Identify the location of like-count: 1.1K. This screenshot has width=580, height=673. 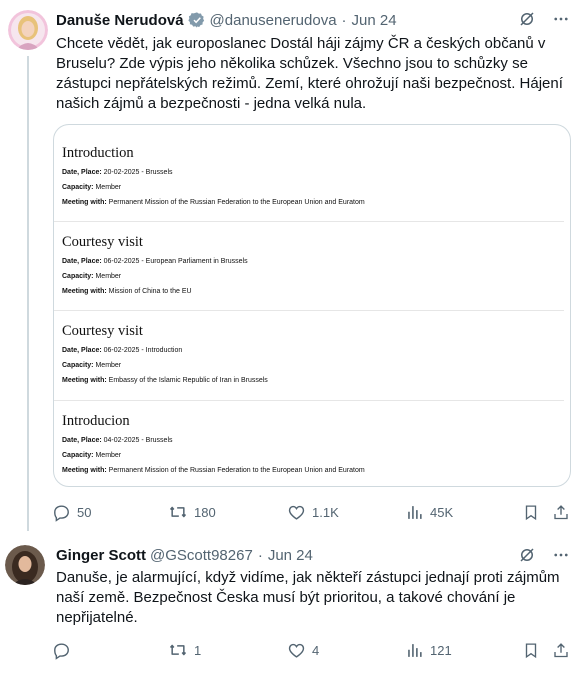
(325, 512).